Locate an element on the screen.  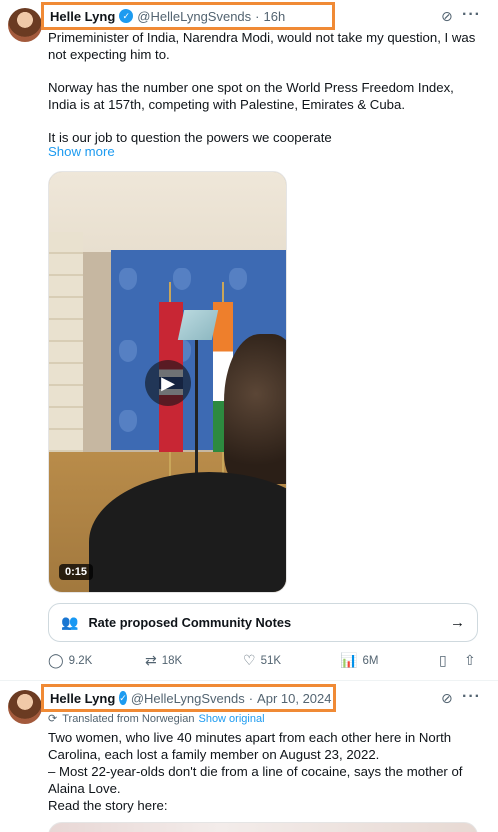
timestamp: Apr 10, 2024 is located at coordinates (294, 698).